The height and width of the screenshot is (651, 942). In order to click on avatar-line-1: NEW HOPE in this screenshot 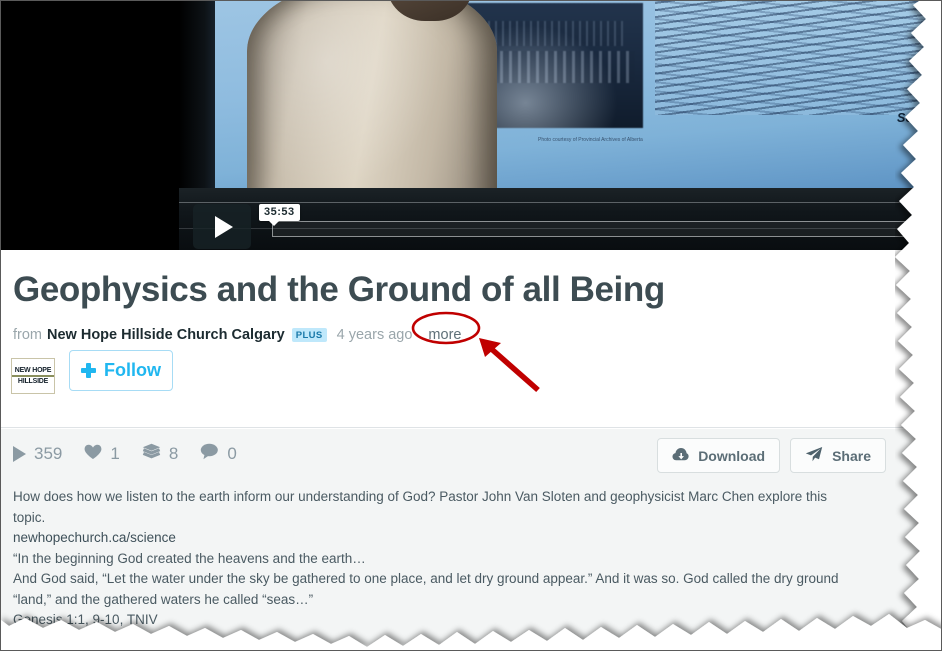, I will do `click(33, 370)`.